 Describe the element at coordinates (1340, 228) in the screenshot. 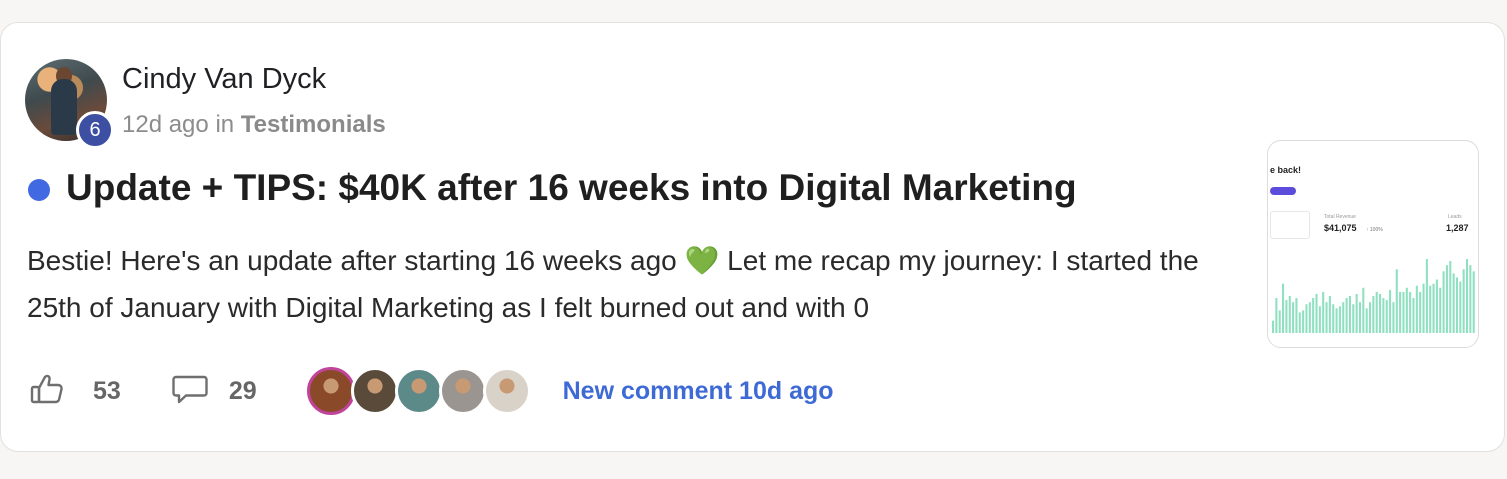

I see `thumbnail-revenue: $41,075` at that location.